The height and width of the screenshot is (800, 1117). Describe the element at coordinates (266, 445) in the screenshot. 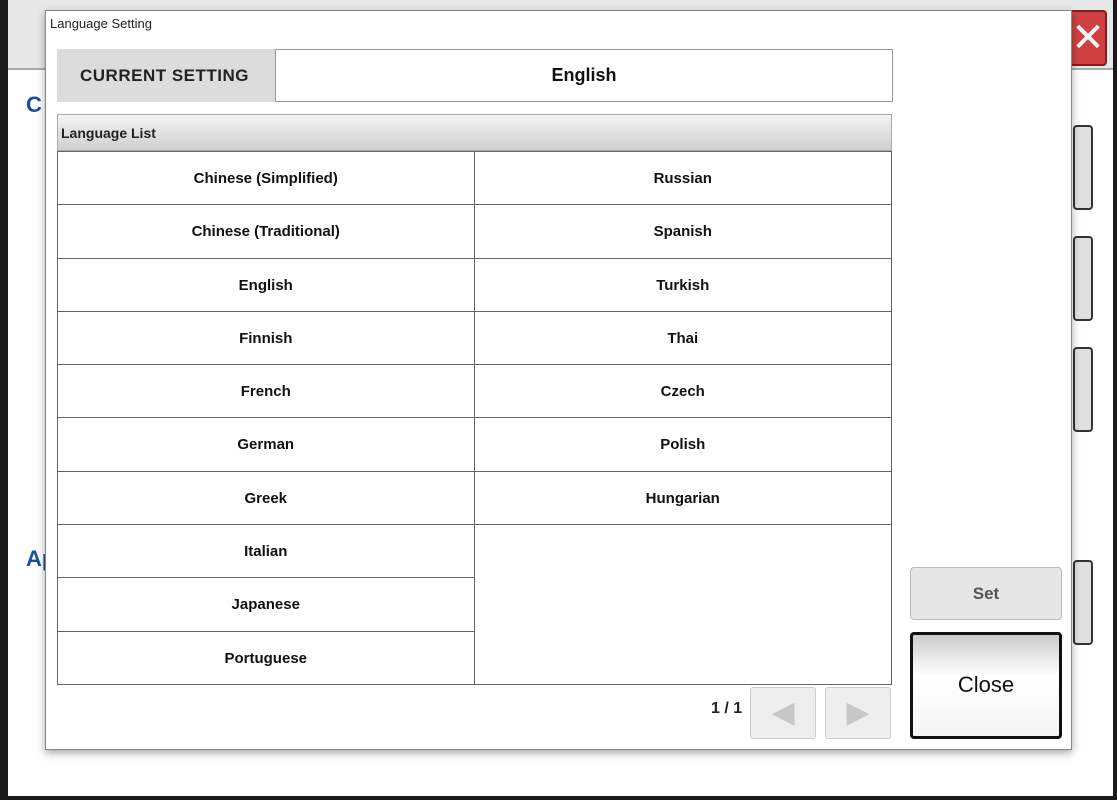

I see `language-option: German` at that location.